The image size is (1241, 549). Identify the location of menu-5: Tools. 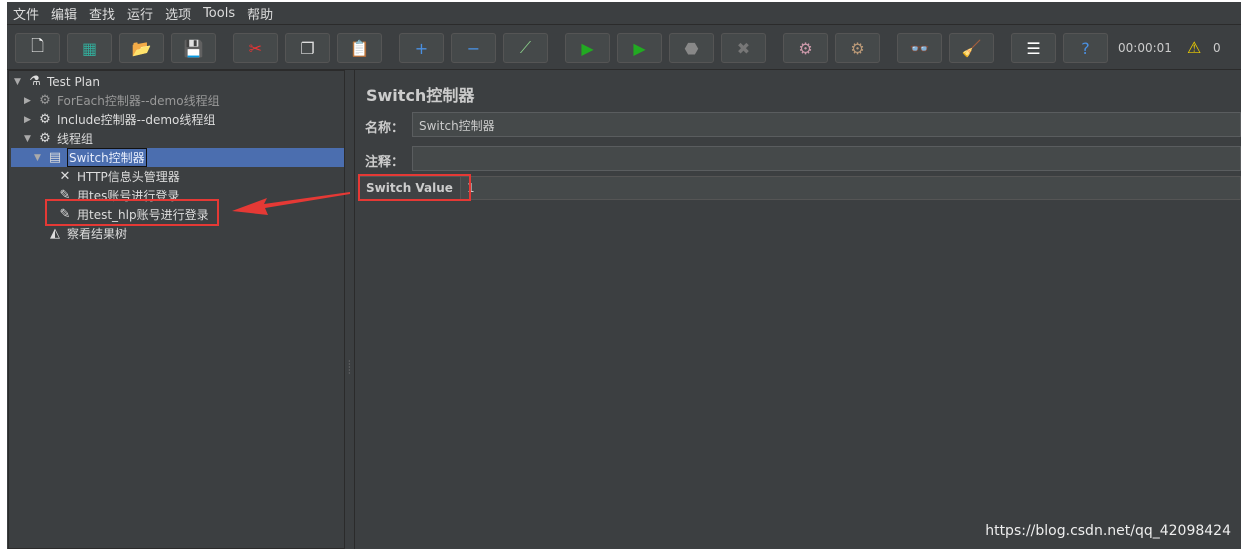
(219, 13).